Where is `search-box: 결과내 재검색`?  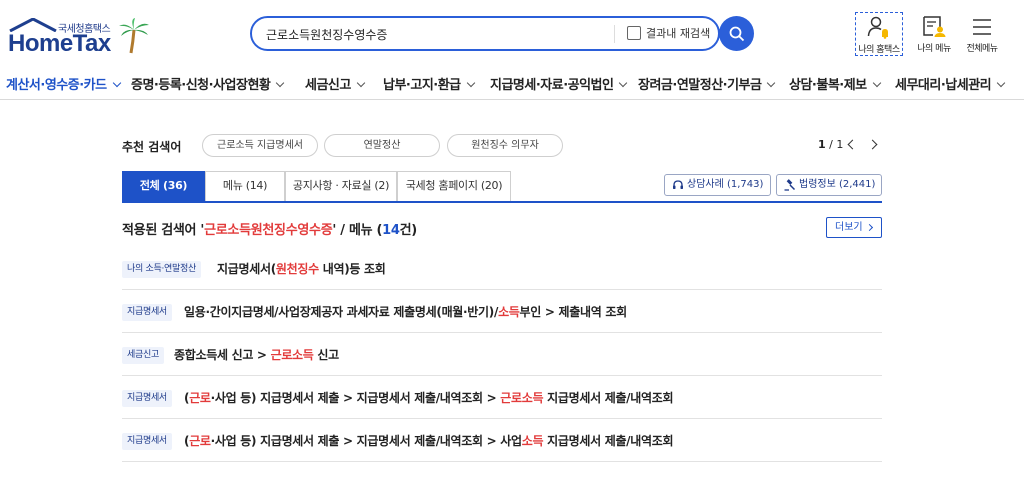 search-box: 결과내 재검색 is located at coordinates (485, 33).